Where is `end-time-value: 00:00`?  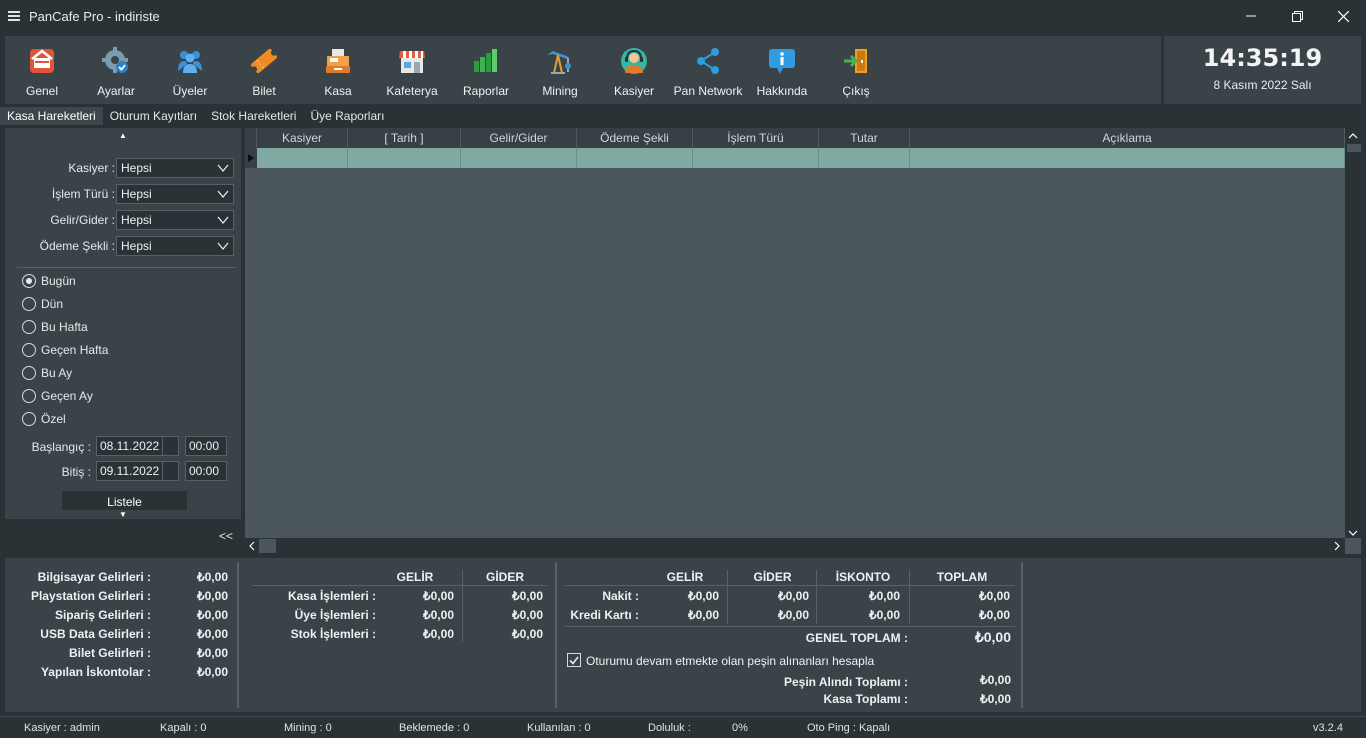
end-time-value: 00:00 is located at coordinates (204, 471).